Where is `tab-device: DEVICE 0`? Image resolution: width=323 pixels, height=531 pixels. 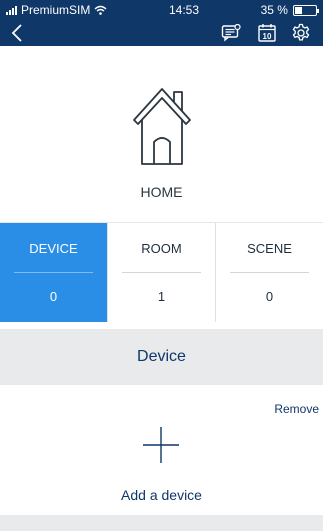
tab-device: DEVICE 0 is located at coordinates (54, 272).